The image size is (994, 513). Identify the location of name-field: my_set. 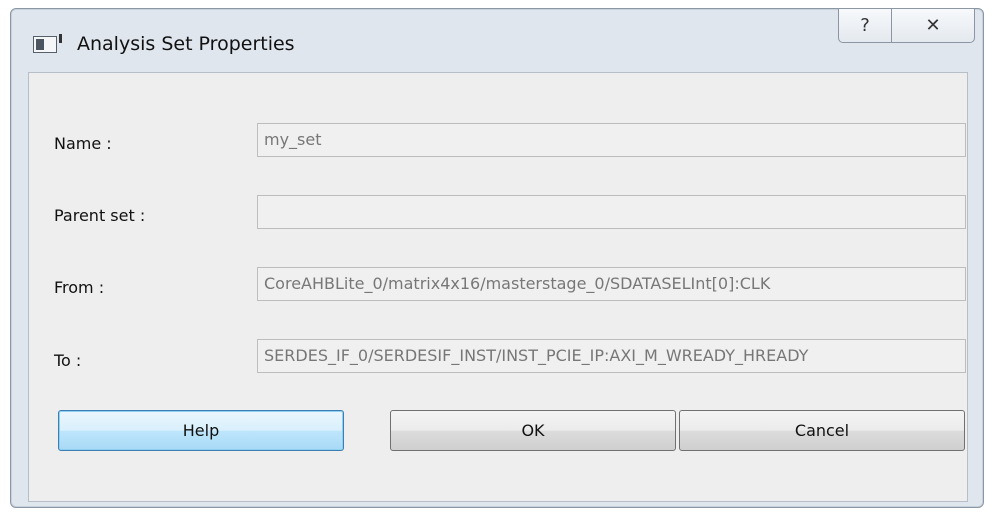
(611, 140).